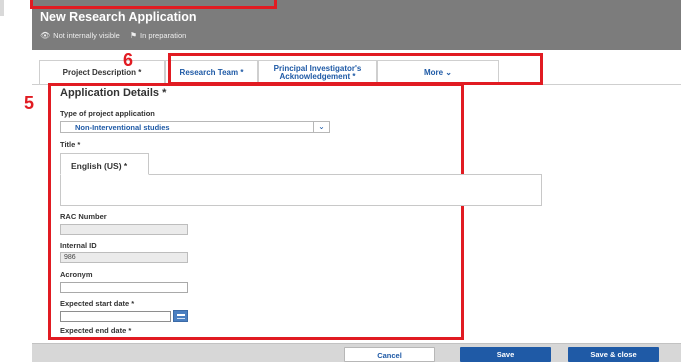  I want to click on project-type-select: Non-Interventional studies ⌄, so click(195, 127).